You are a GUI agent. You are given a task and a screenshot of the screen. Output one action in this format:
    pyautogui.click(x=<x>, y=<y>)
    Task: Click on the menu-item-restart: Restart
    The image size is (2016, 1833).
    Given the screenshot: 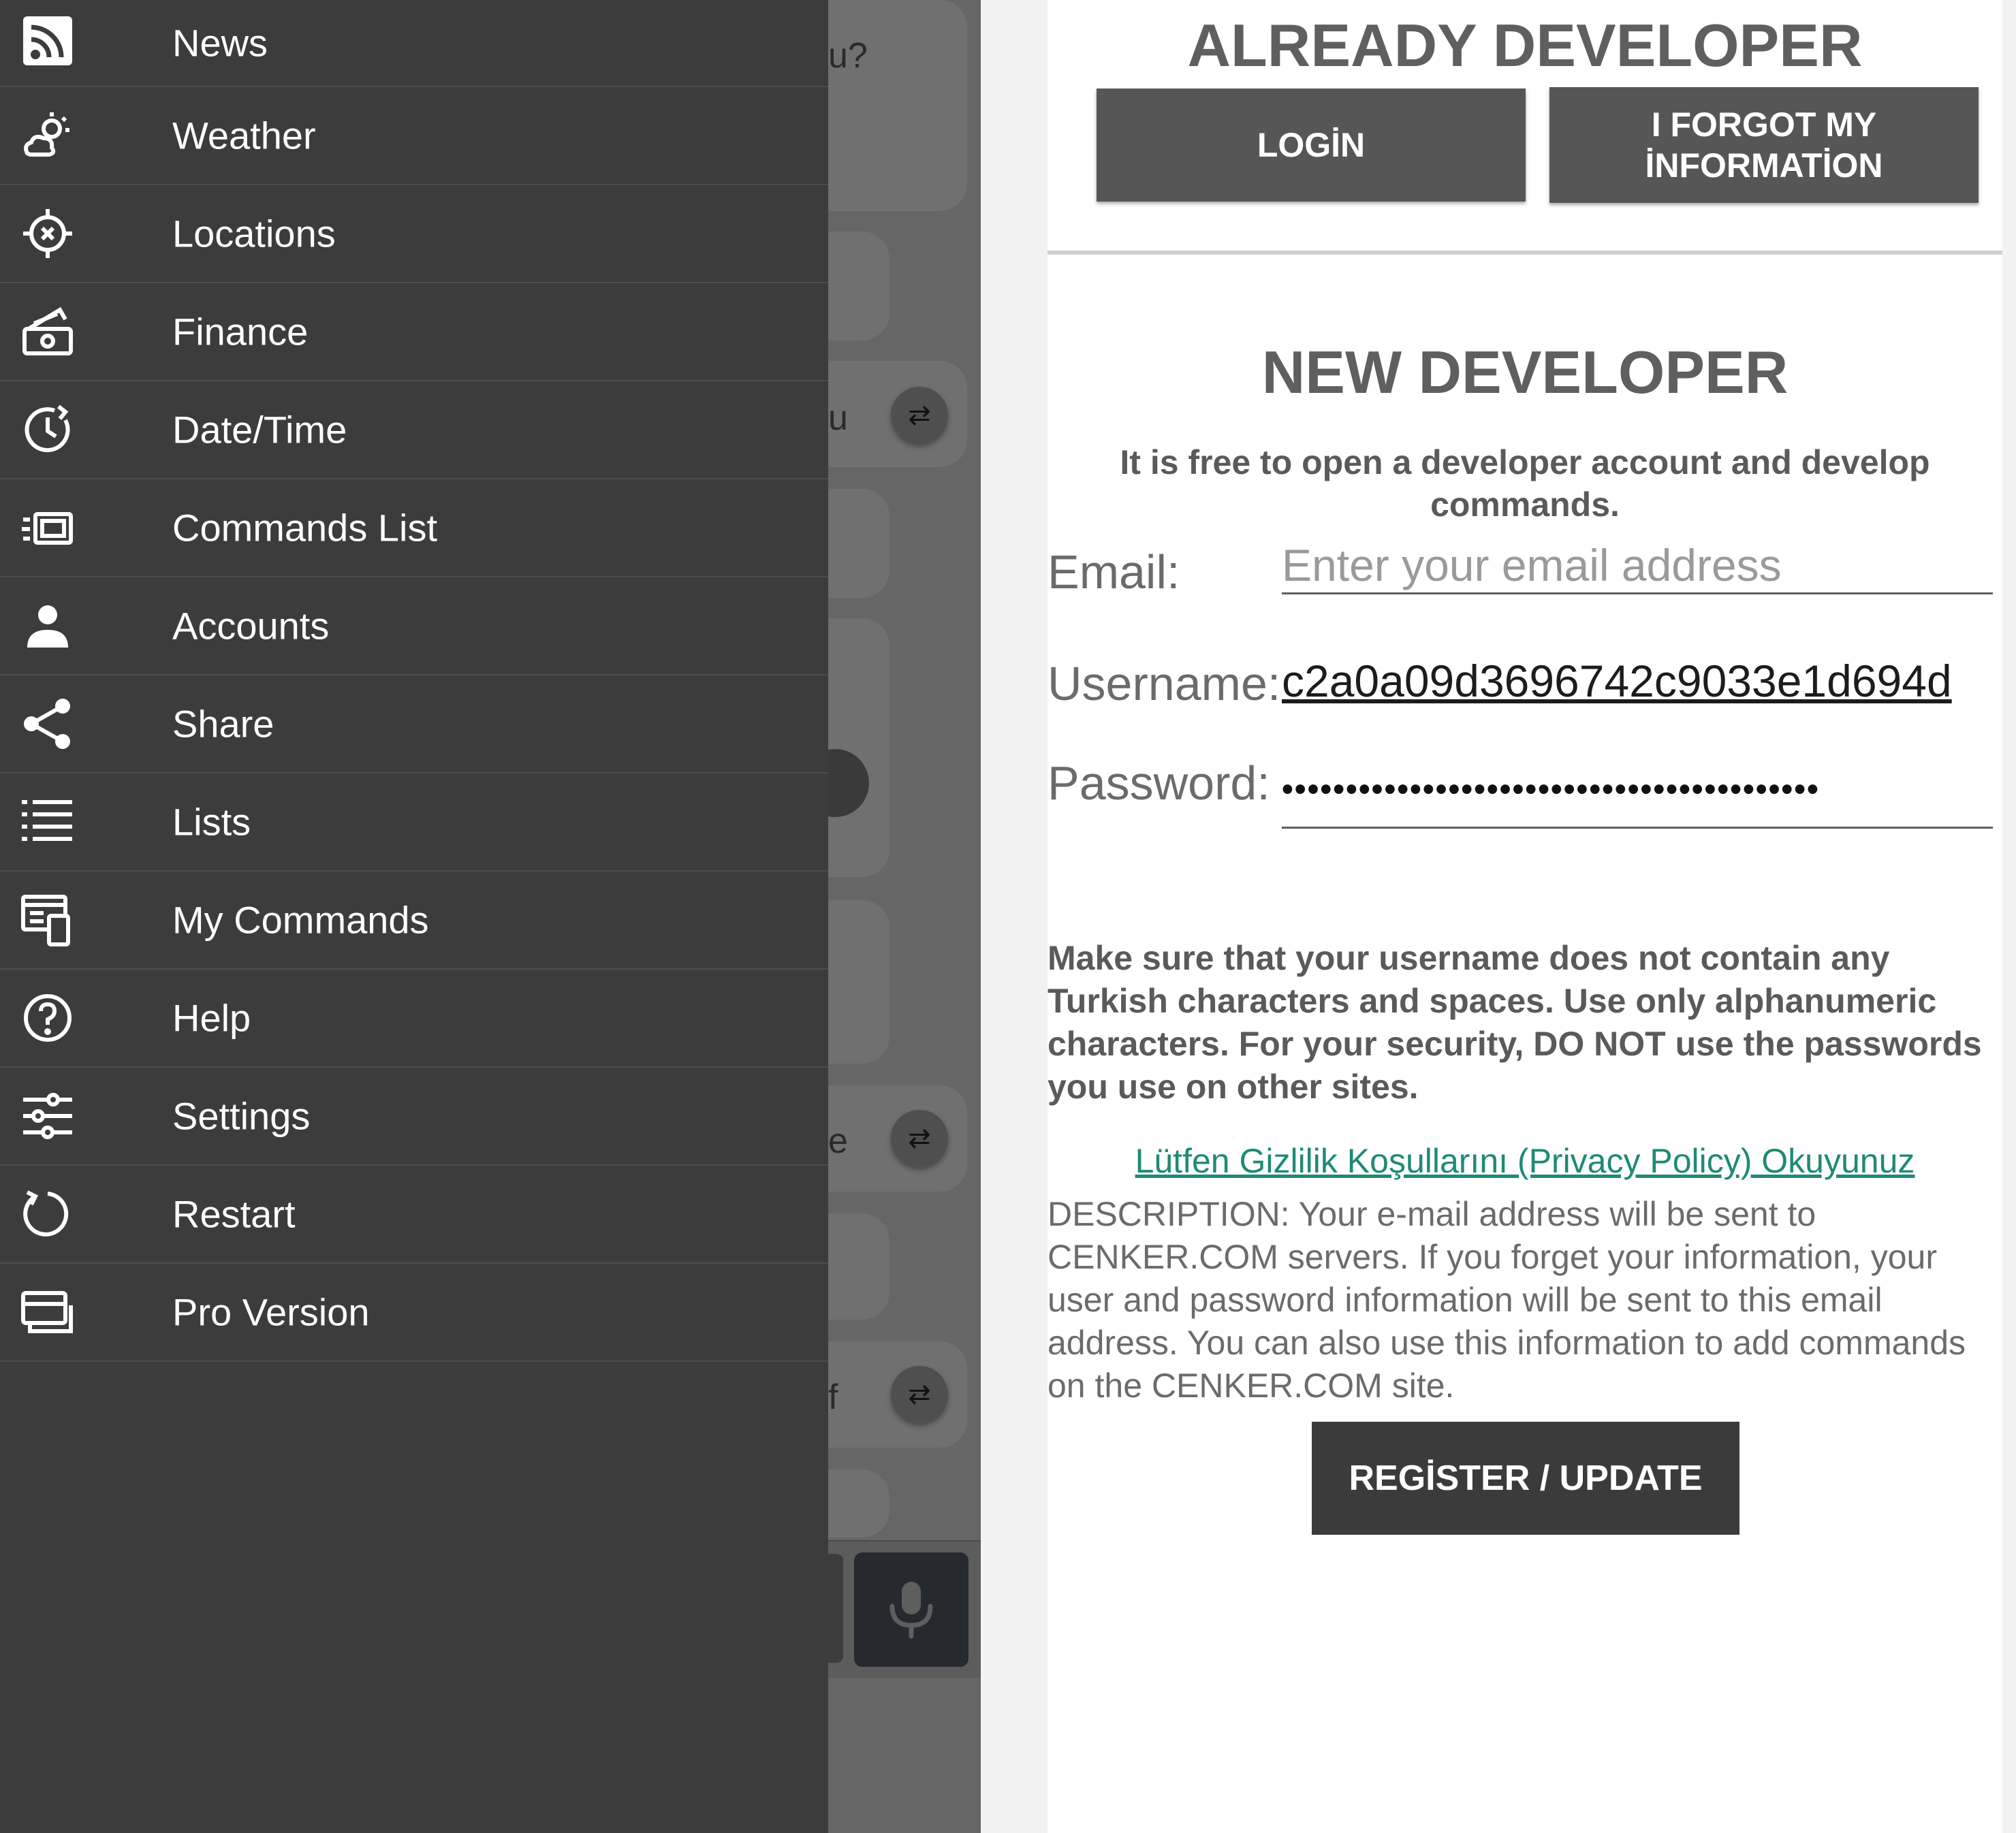 What is the action you would take?
    pyautogui.click(x=414, y=1215)
    